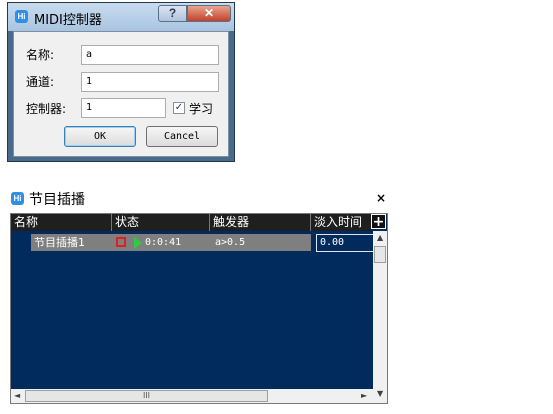  What do you see at coordinates (121, 17) in the screenshot?
I see `dialog-titlebar: Hi MIDI控制器 ? ✕` at bounding box center [121, 17].